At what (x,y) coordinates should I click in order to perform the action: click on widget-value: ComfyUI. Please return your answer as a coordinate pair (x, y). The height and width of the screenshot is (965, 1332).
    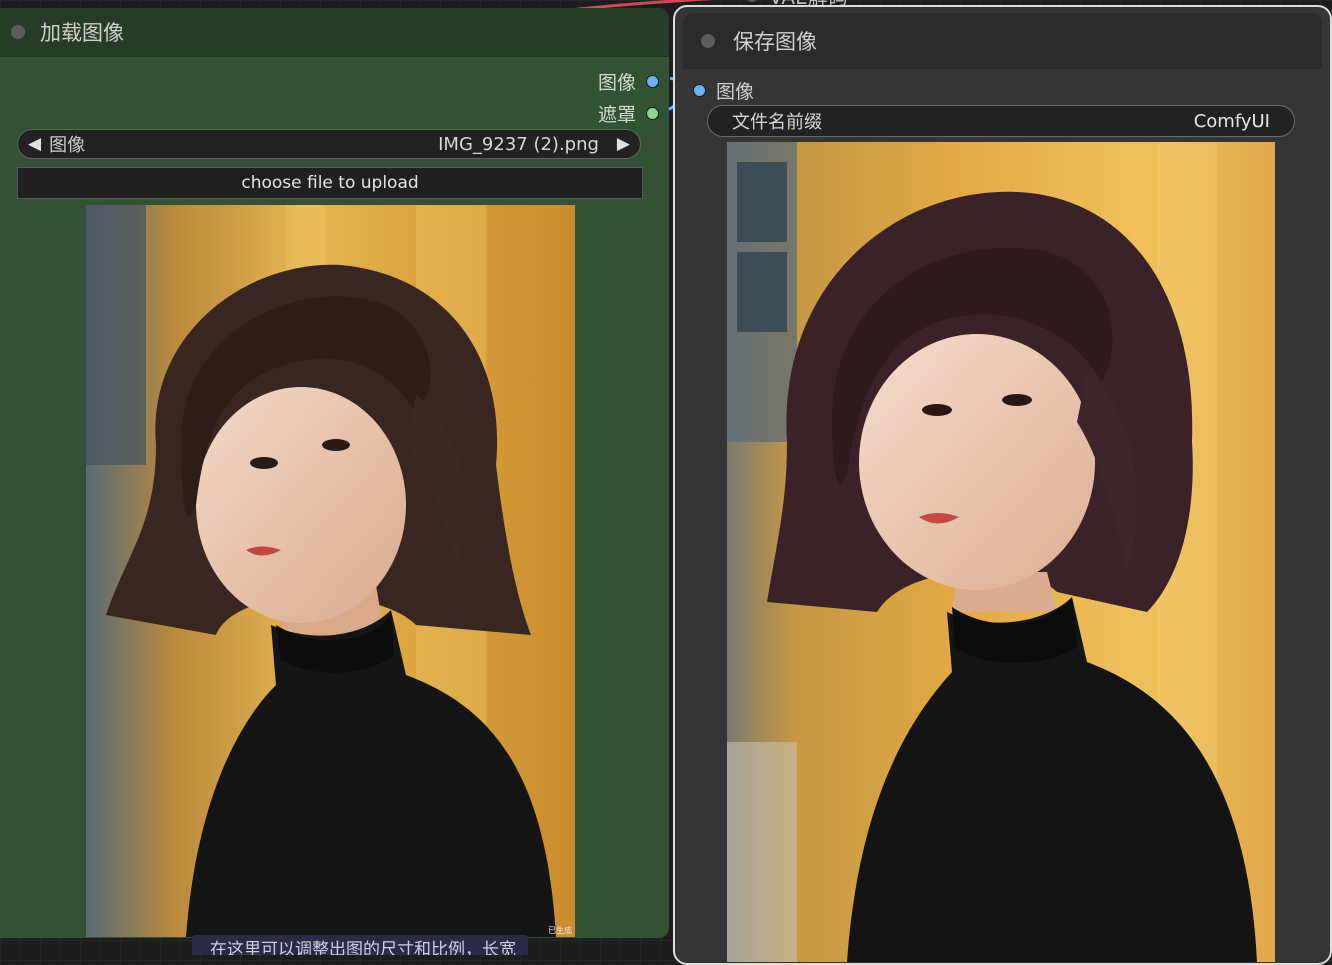
    Looking at the image, I should click on (1232, 121).